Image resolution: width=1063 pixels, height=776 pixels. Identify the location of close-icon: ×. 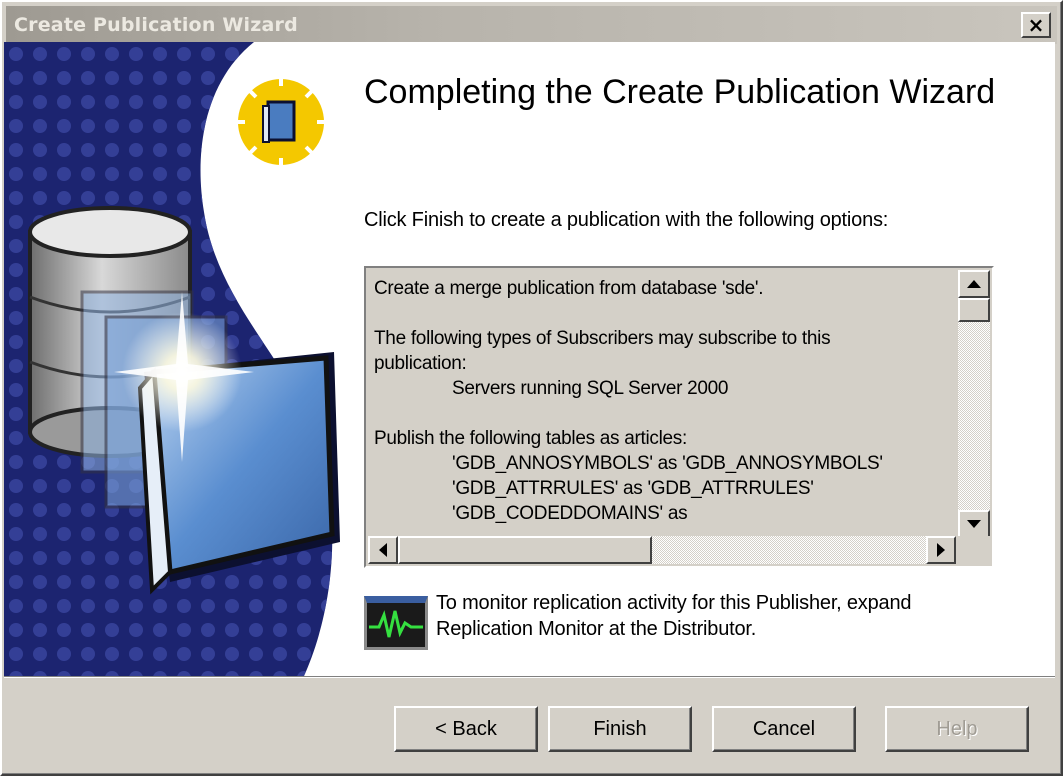
(1036, 25).